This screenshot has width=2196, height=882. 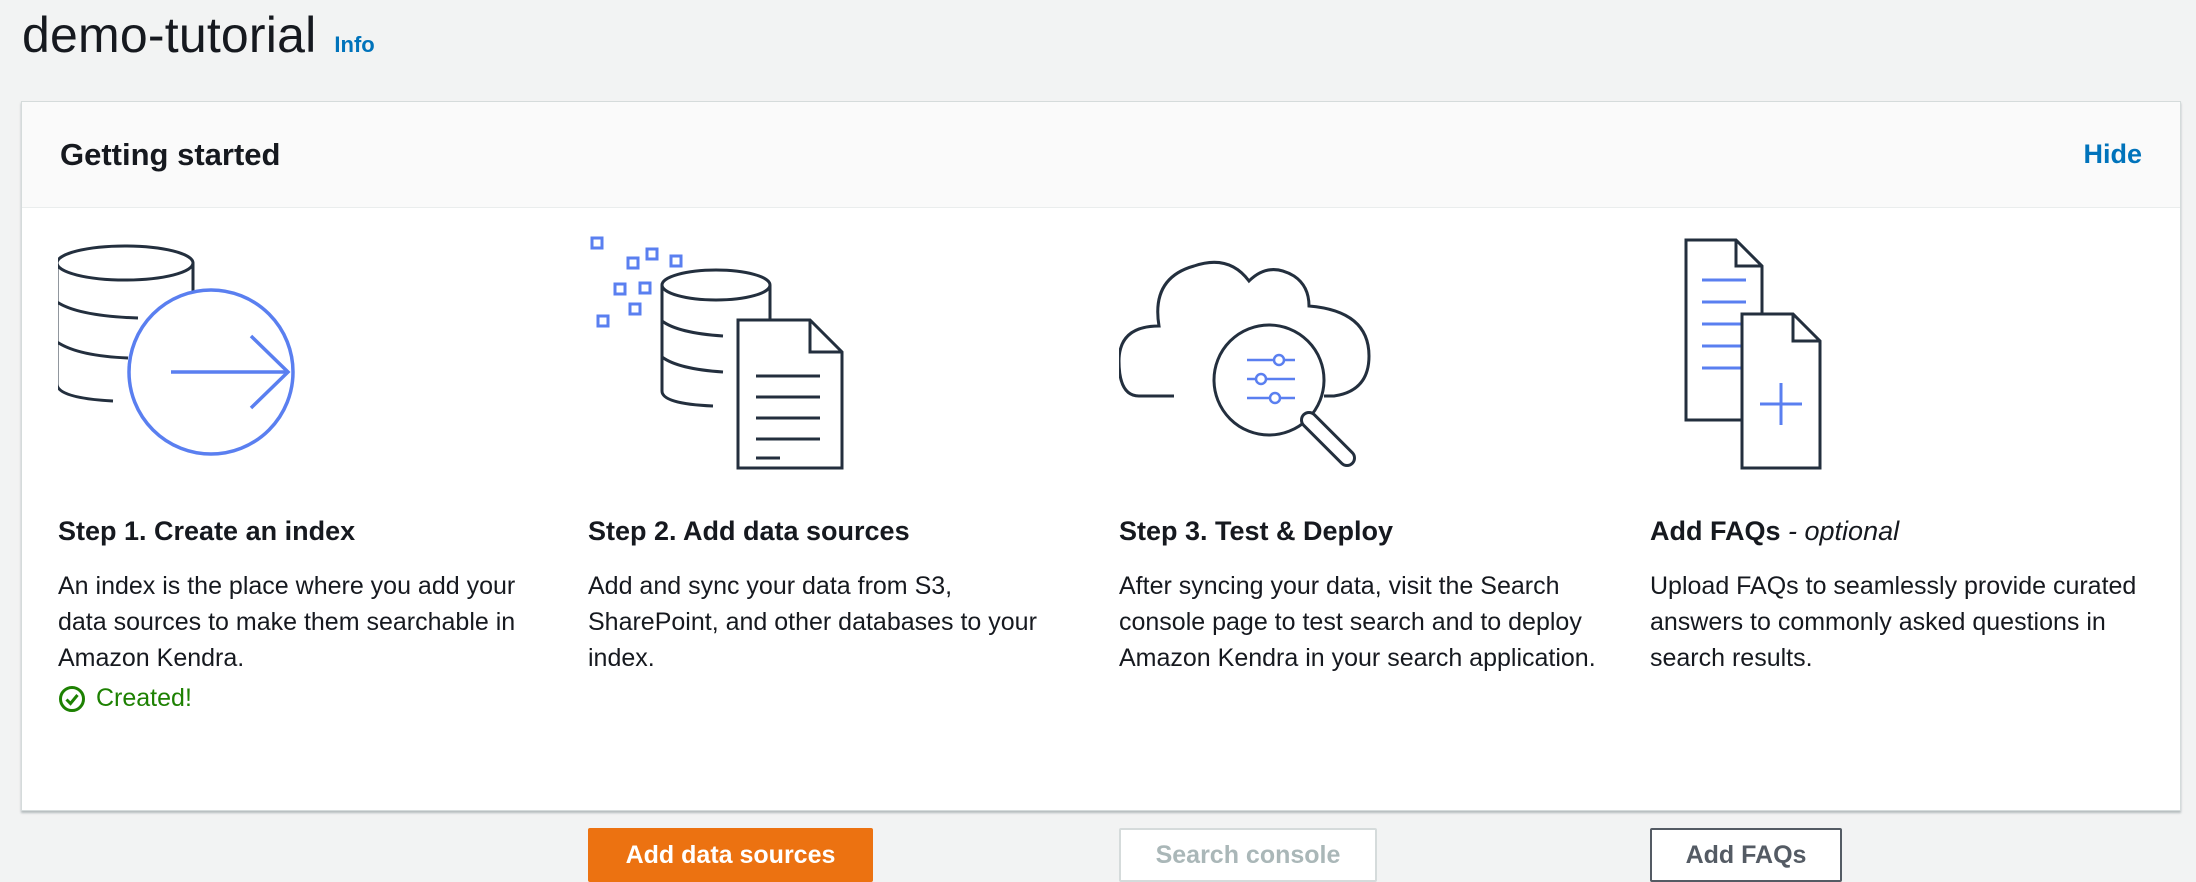 I want to click on step-title-text: Add FAQs, so click(x=1715, y=531).